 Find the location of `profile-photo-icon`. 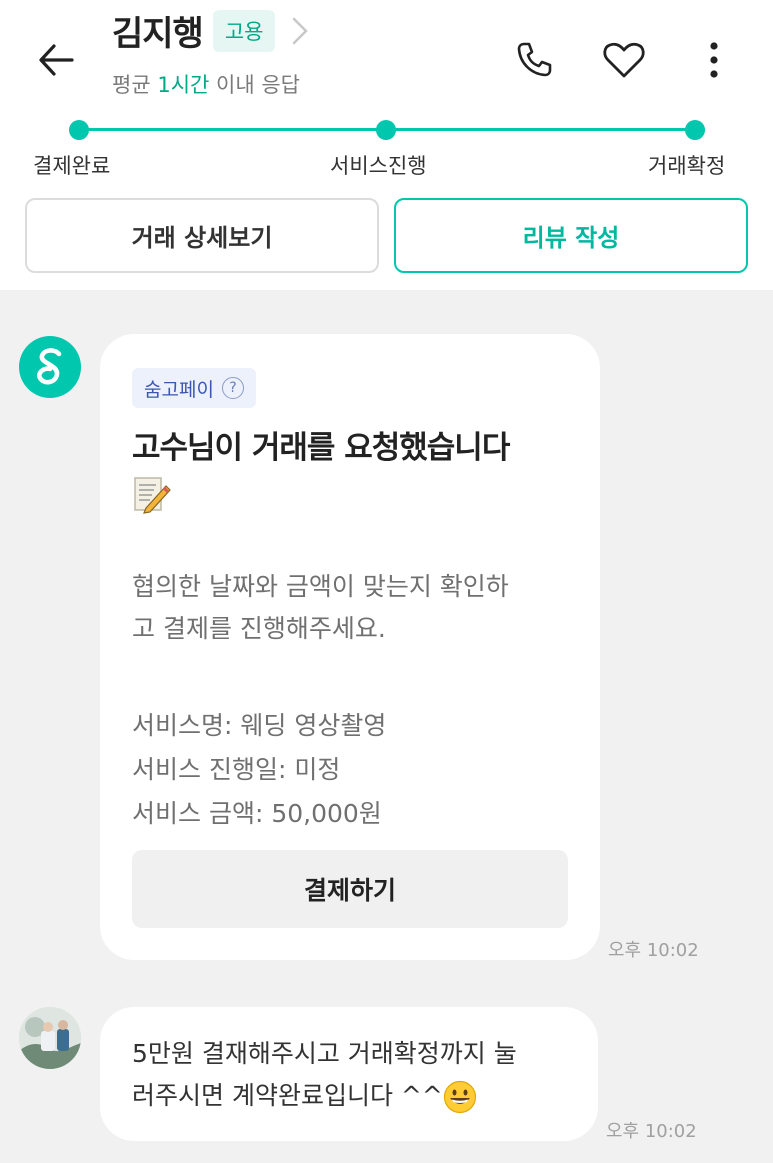

profile-photo-icon is located at coordinates (50, 1038).